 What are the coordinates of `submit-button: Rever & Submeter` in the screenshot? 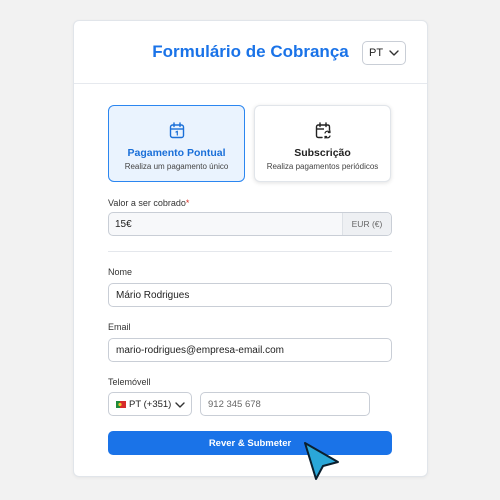 It's located at (250, 443).